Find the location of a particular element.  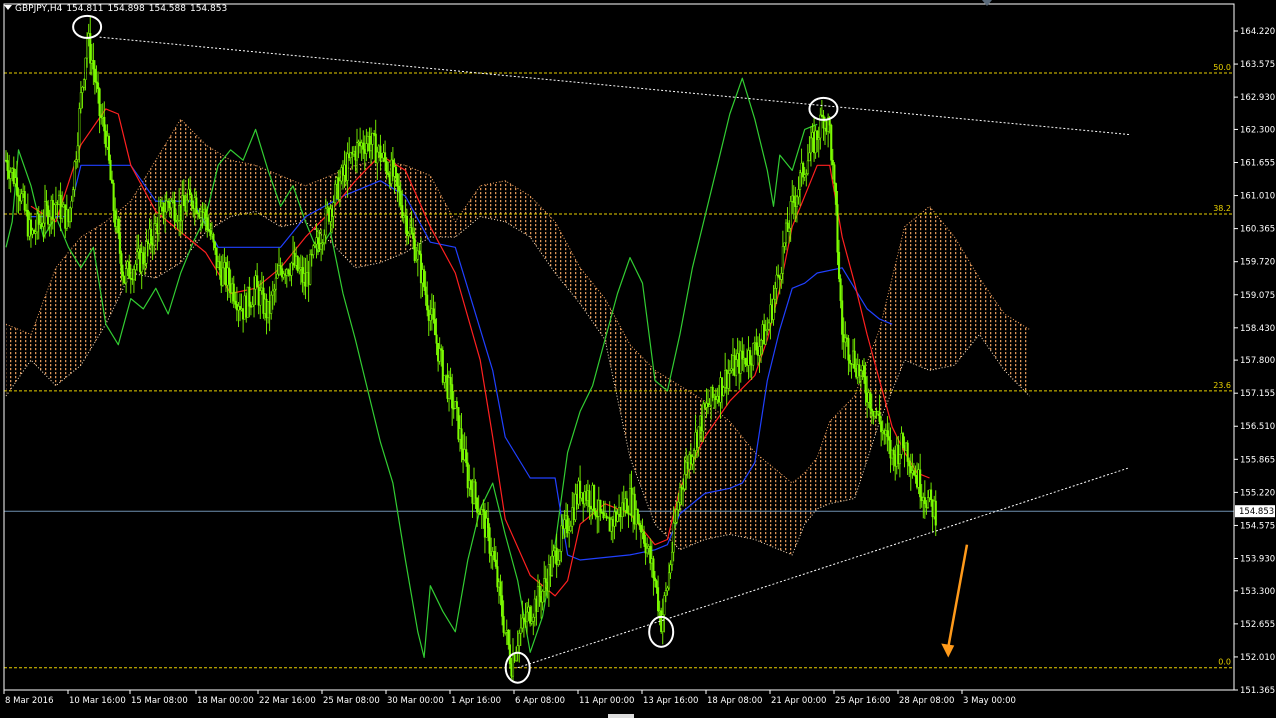

y-tick-label: 159.075 is located at coordinates (1257, 296).